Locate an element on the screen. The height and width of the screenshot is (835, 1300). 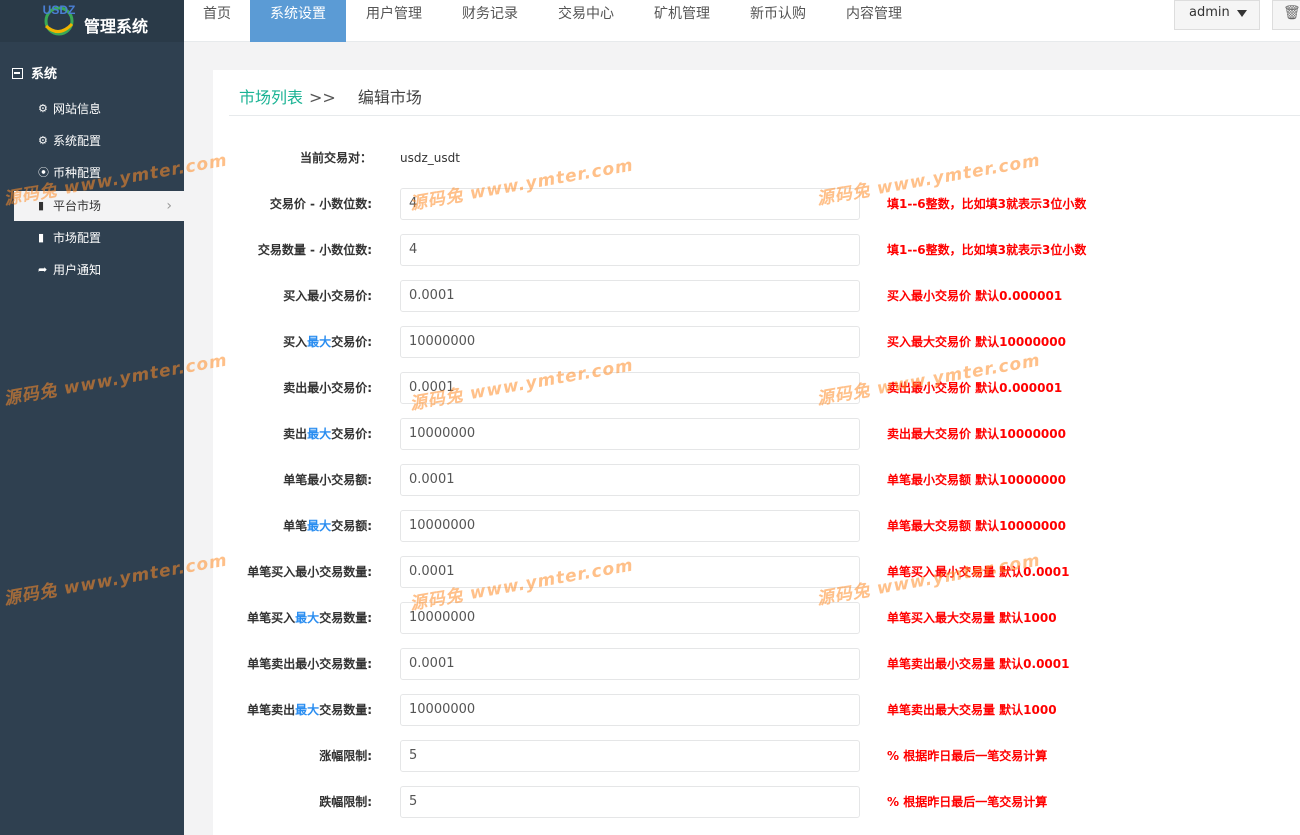
form-row: 涨幅限制: 5 % 根据昨日最后一笔交易计算 is located at coordinates (756, 756).